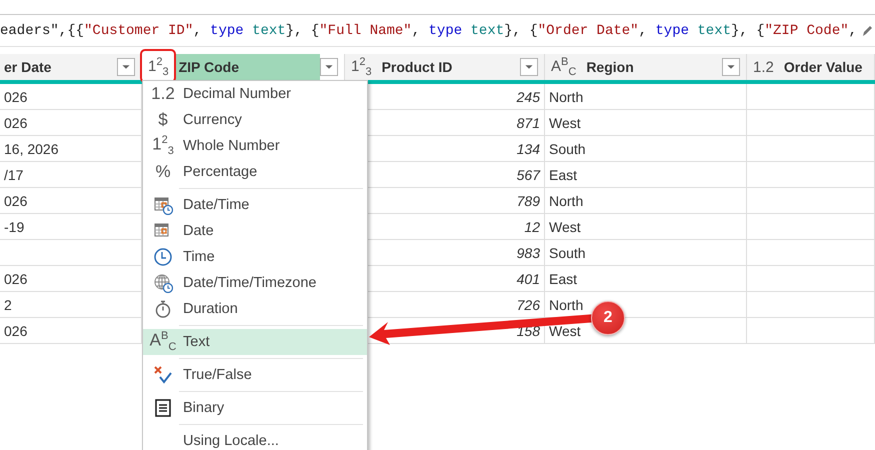 Image resolution: width=875 pixels, height=450 pixels. What do you see at coordinates (163, 375) in the screenshot?
I see `cross-check-icon` at bounding box center [163, 375].